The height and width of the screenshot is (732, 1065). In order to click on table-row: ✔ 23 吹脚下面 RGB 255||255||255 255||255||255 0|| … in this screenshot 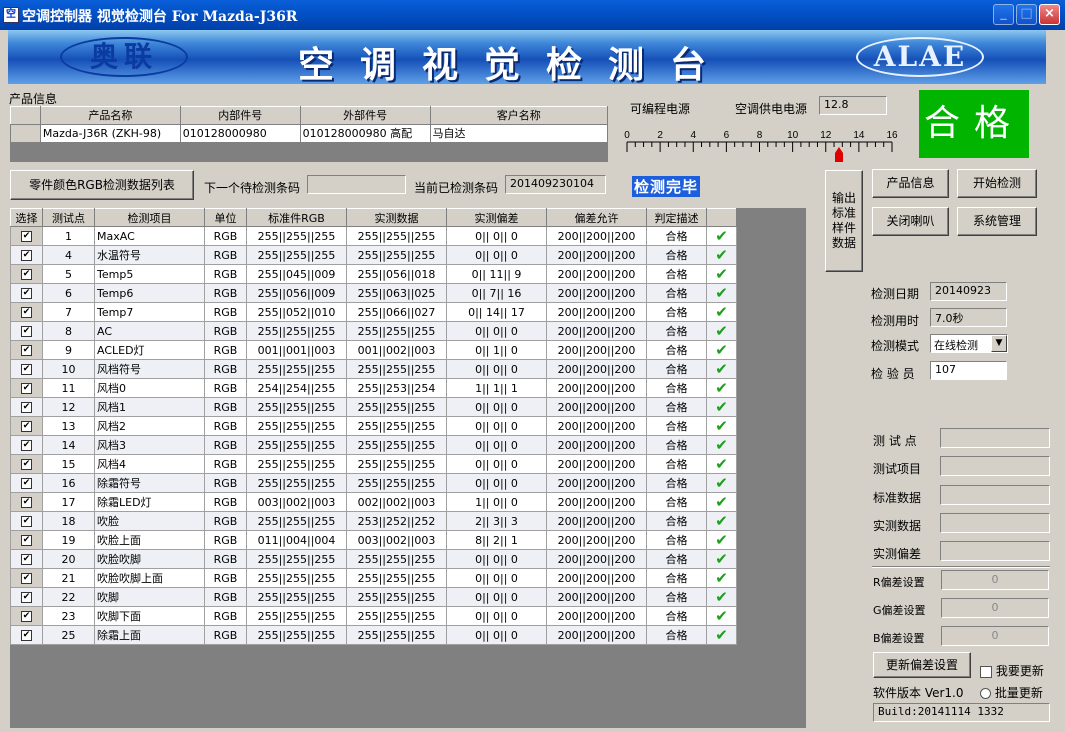, I will do `click(373, 616)`.